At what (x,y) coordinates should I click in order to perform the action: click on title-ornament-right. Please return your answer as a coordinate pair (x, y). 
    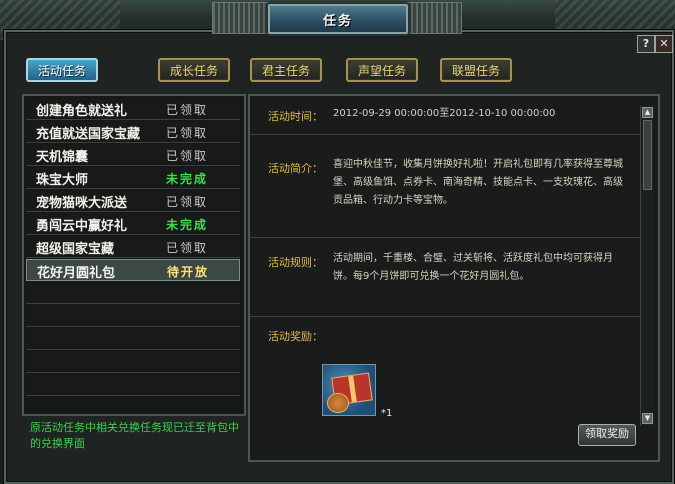
    Looking at the image, I should click on (431, 18).